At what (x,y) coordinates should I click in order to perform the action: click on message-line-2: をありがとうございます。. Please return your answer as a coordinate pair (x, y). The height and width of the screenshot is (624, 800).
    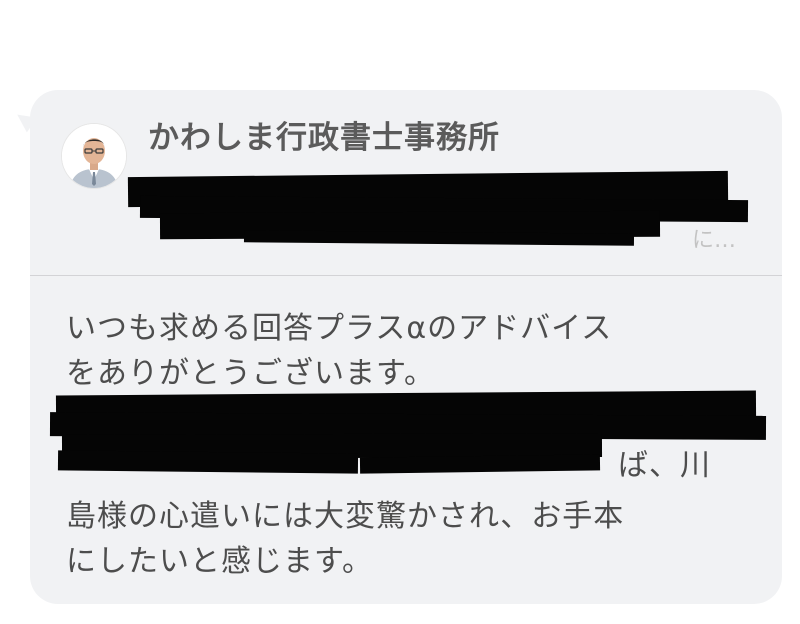
    Looking at the image, I should click on (250, 373).